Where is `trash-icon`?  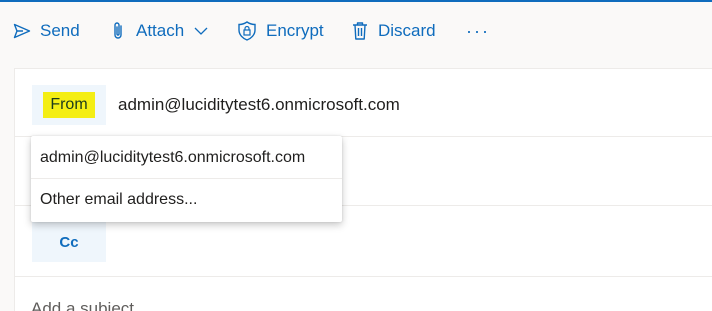 trash-icon is located at coordinates (360, 31).